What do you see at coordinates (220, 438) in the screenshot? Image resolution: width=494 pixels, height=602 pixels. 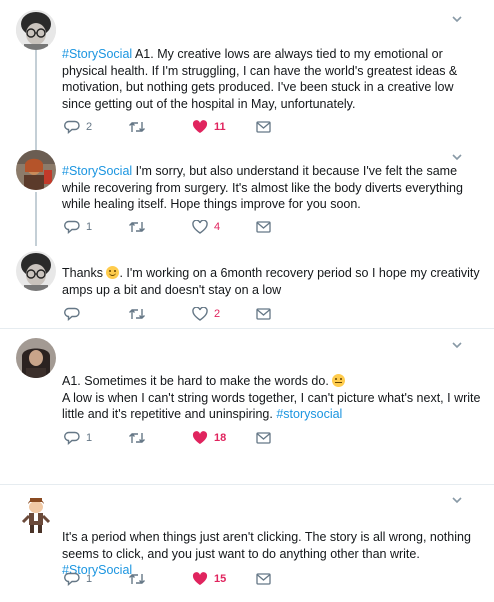 I see `like-count: 18` at bounding box center [220, 438].